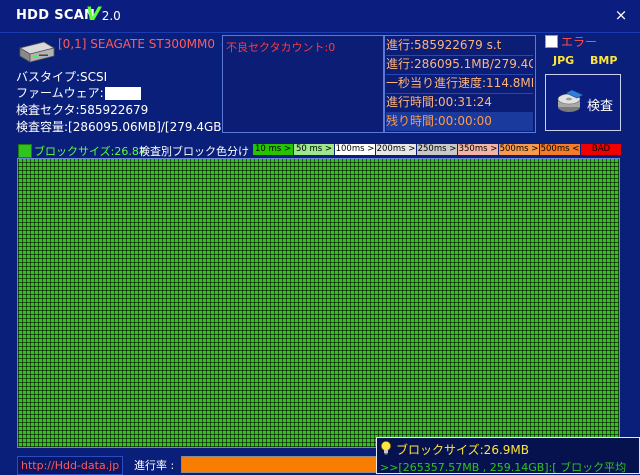 The height and width of the screenshot is (475, 640). Describe the element at coordinates (459, 46) in the screenshot. I see `progress-sectors: 進行:585922679 s.t` at that location.